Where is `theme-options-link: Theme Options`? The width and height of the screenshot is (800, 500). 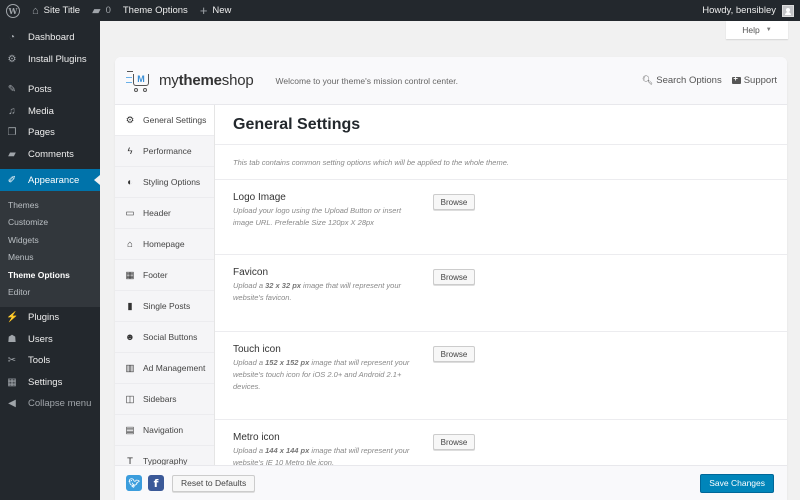
theme-options-link: Theme Options is located at coordinates (155, 10).